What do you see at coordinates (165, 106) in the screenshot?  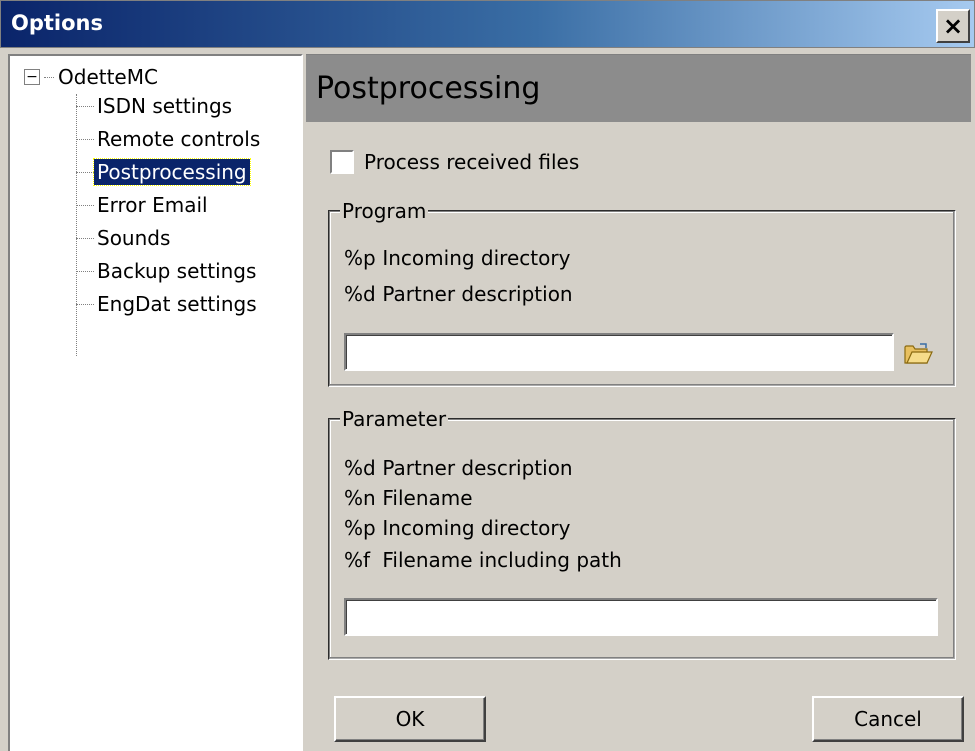 I see `tree-item-label: ISDN settings` at bounding box center [165, 106].